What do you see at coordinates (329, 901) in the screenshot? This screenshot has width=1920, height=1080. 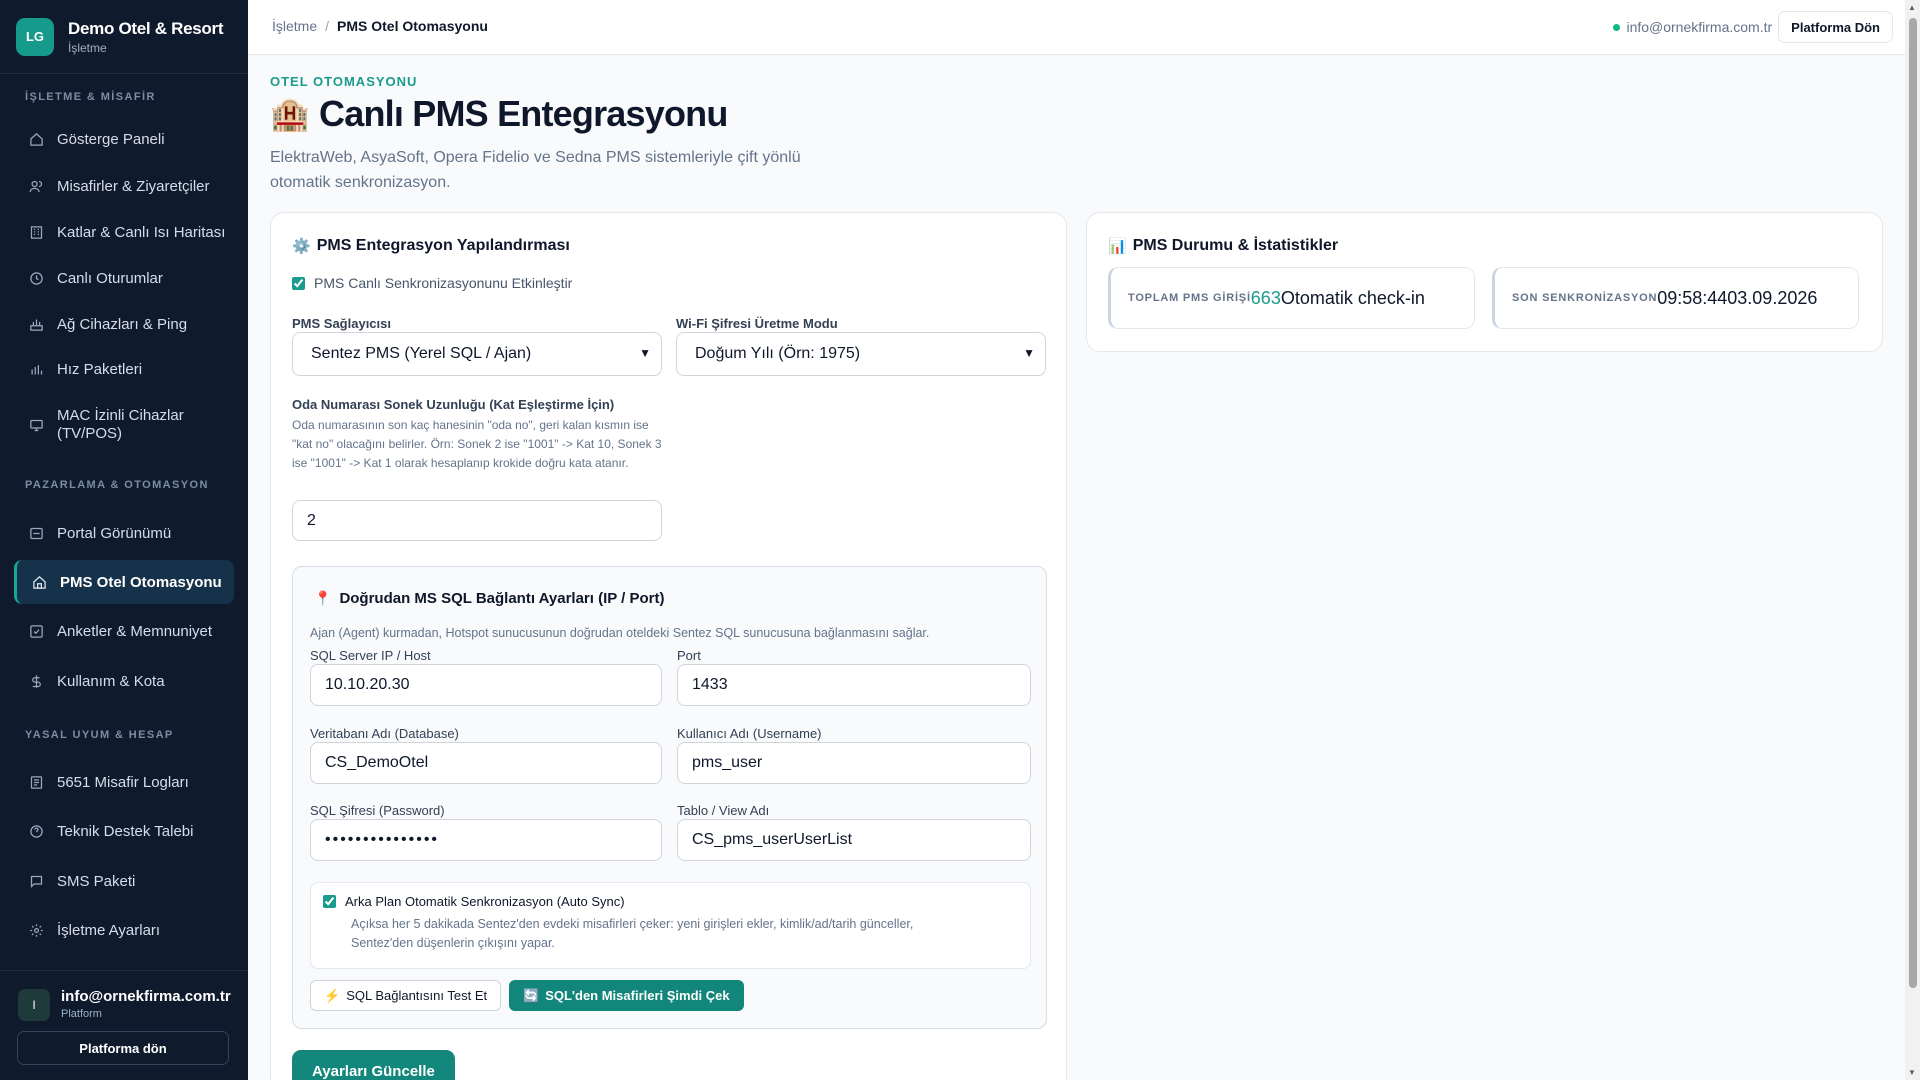 I see `autosync-checkbox` at bounding box center [329, 901].